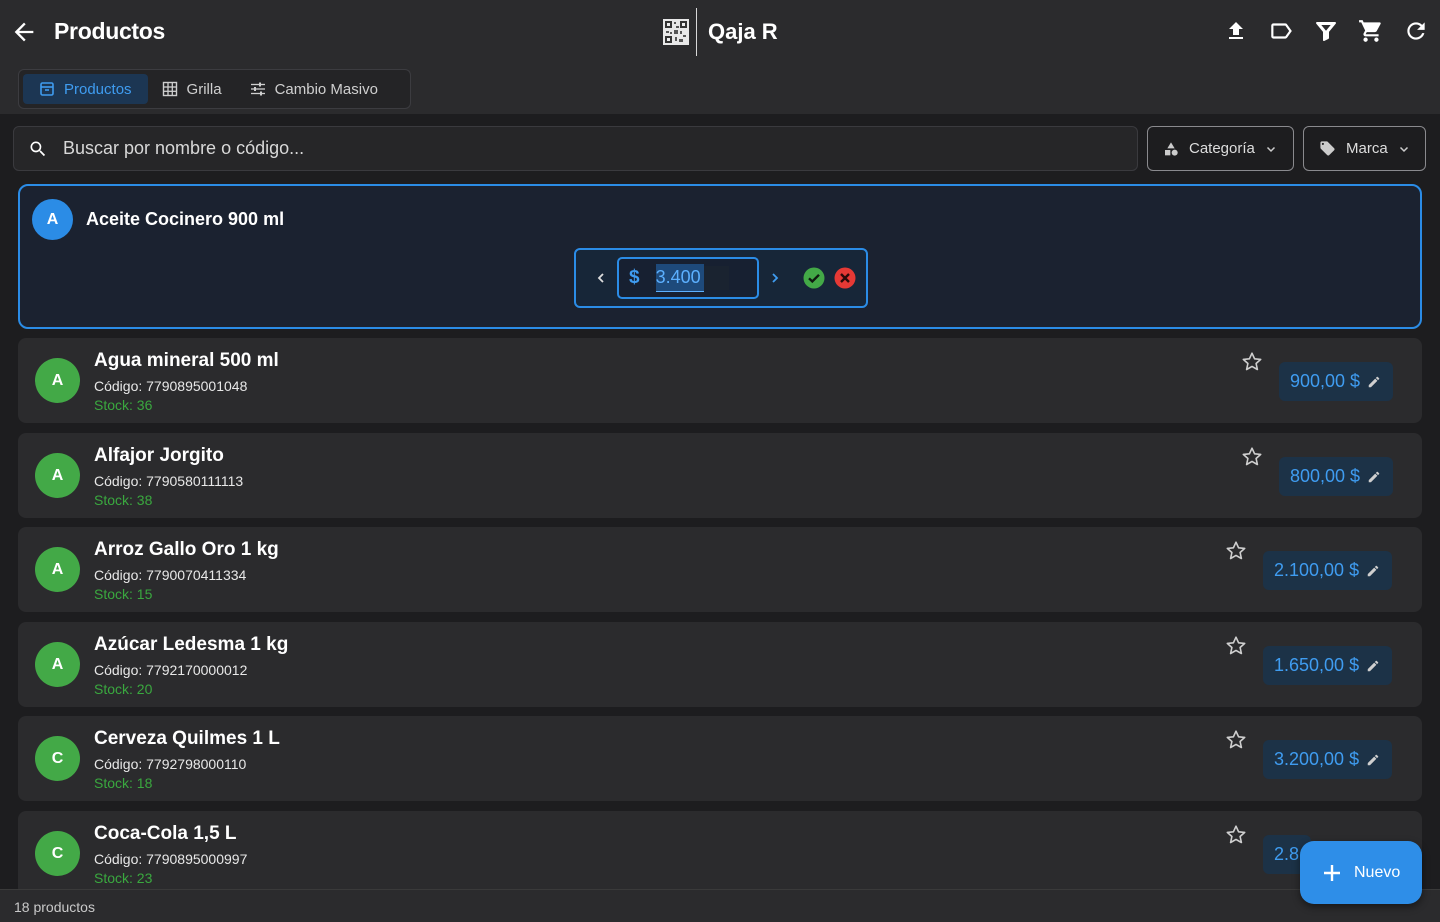 The height and width of the screenshot is (922, 1440). I want to click on price-label: 2.8, so click(1287, 854).